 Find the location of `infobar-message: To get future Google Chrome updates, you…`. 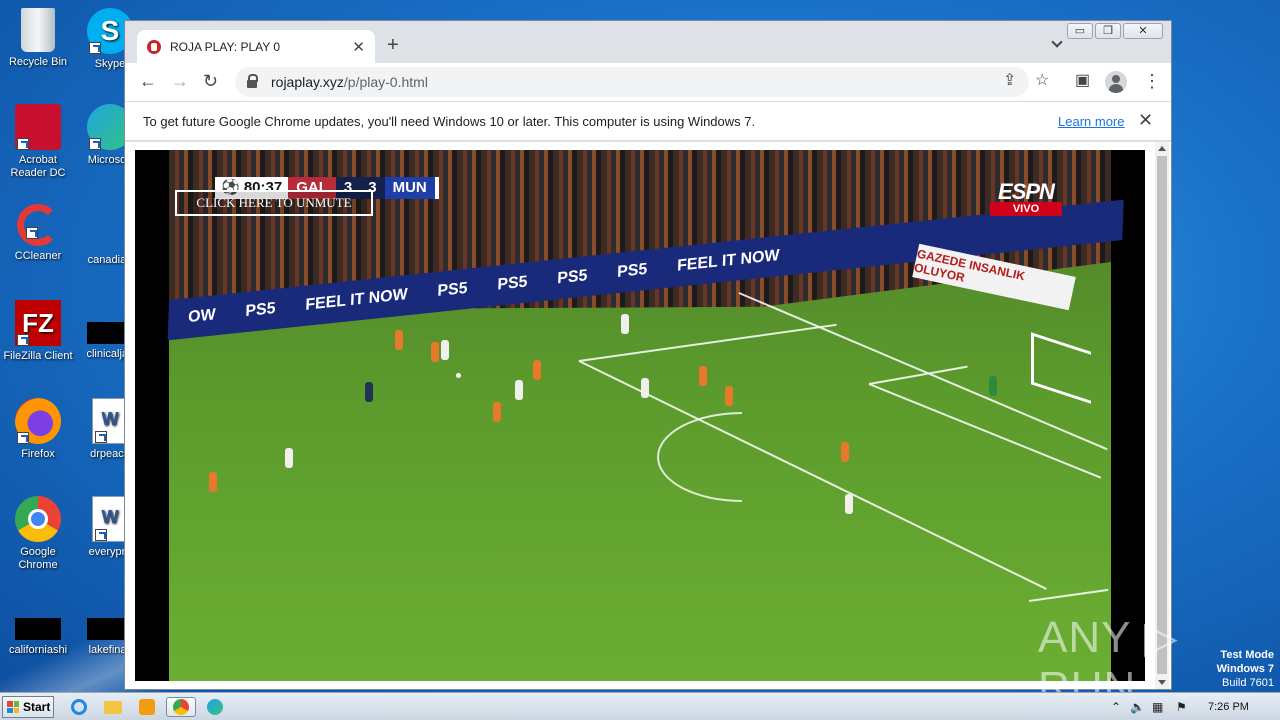

infobar-message: To get future Google Chrome updates, you… is located at coordinates (449, 121).